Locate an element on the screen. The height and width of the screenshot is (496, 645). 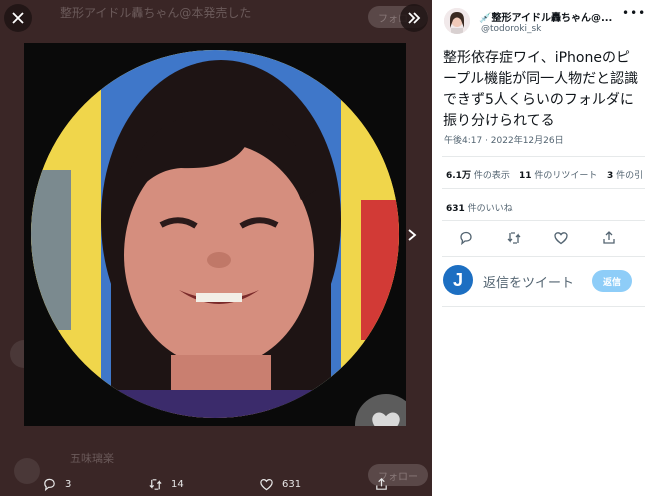
tweet-timestamp: 午後4:17 · 2022年12月26日 is located at coordinates (504, 139).